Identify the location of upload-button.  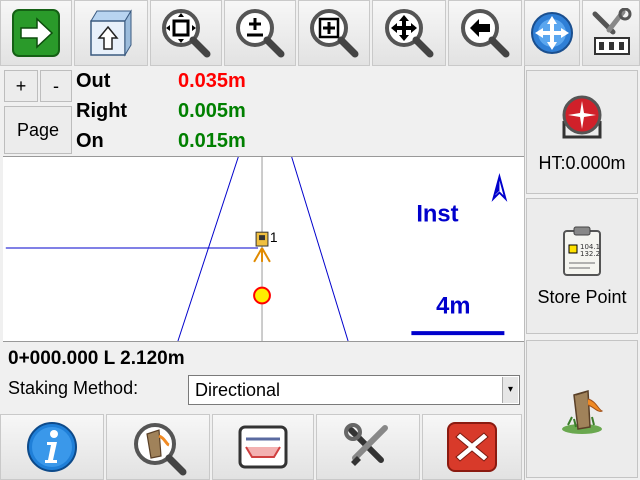
(111, 33).